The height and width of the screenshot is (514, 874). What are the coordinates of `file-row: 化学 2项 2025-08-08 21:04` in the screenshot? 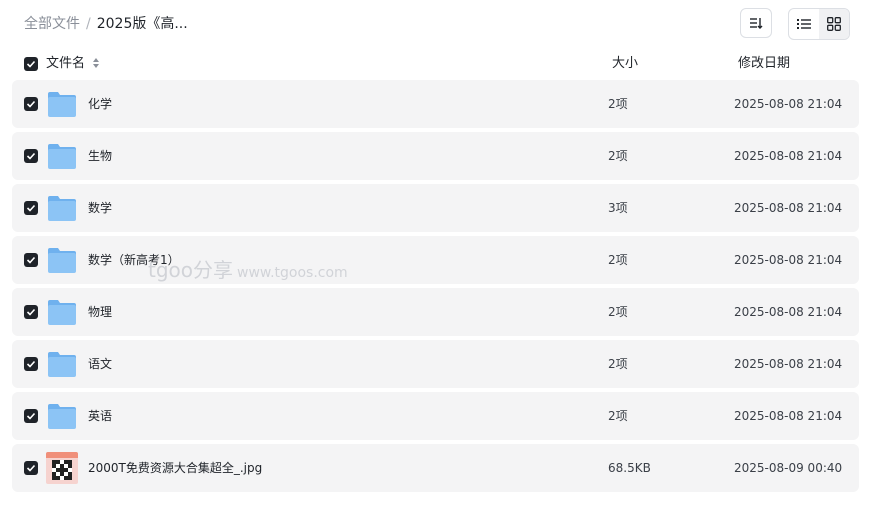 It's located at (435, 104).